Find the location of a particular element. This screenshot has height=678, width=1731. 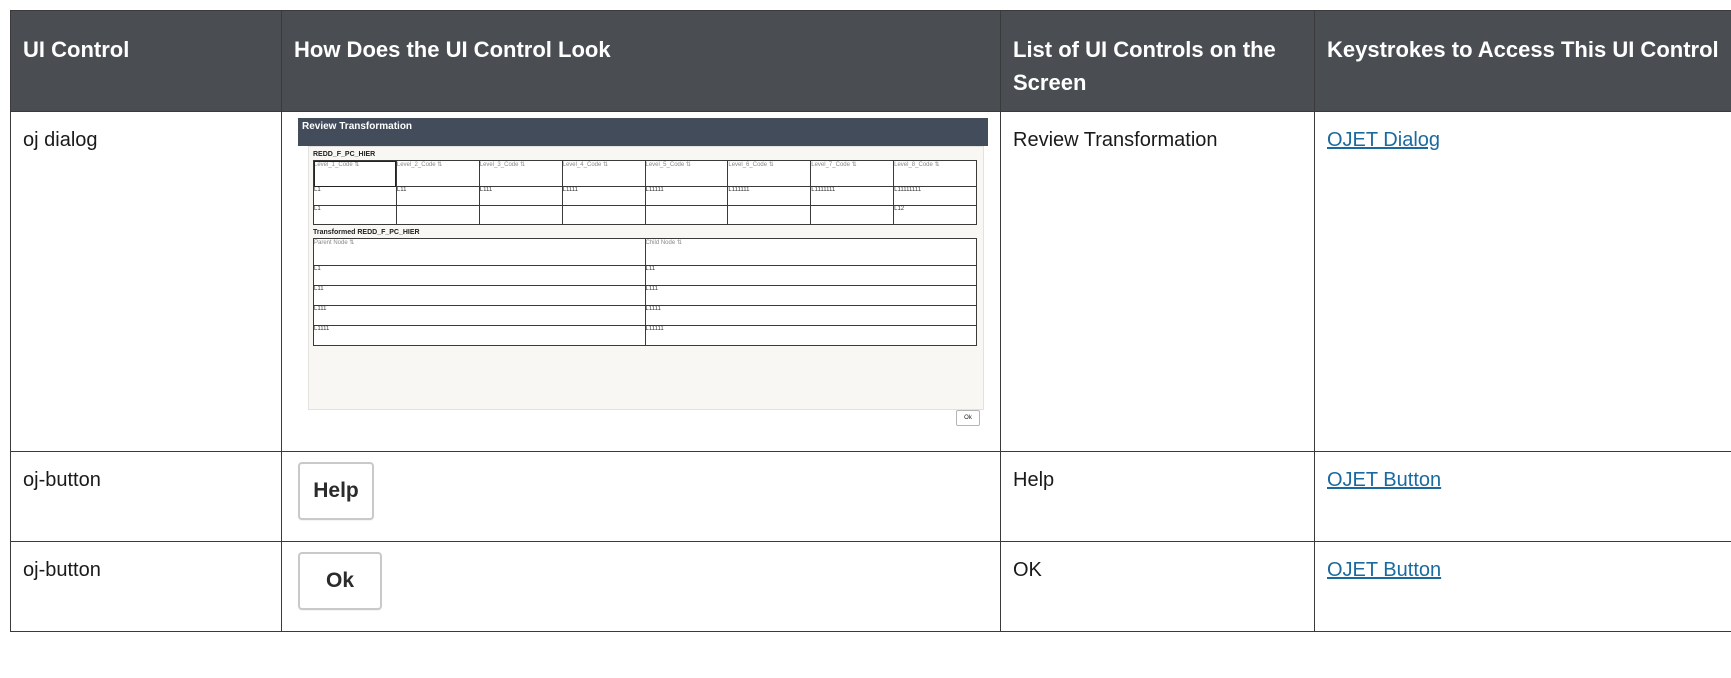

control-list-item: Help is located at coordinates (1034, 480).